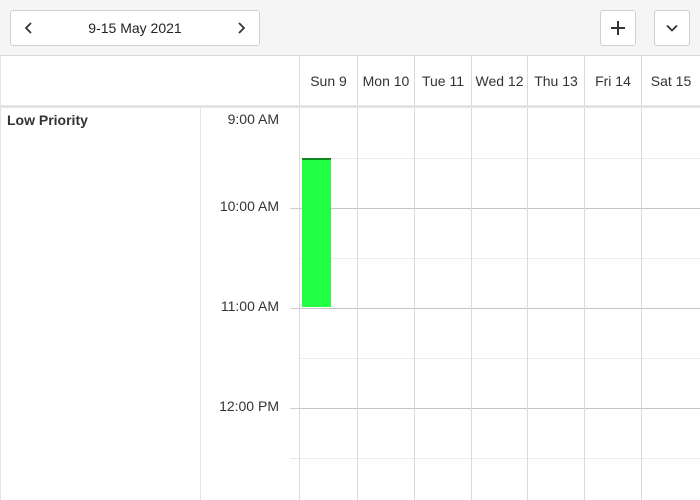 This screenshot has width=700, height=500. Describe the element at coordinates (671, 80) in the screenshot. I see `day-header-sat: Sat 15` at that location.